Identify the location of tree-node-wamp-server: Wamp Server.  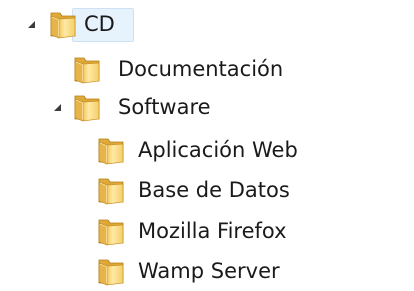
(216, 271).